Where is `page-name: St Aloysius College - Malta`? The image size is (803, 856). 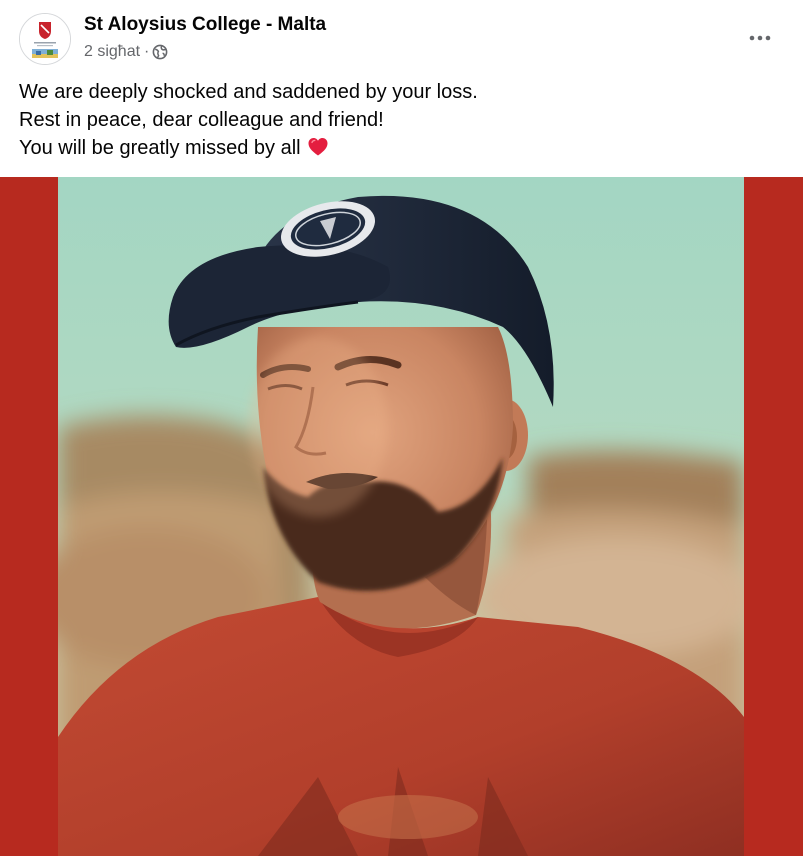 page-name: St Aloysius College - Malta is located at coordinates (205, 25).